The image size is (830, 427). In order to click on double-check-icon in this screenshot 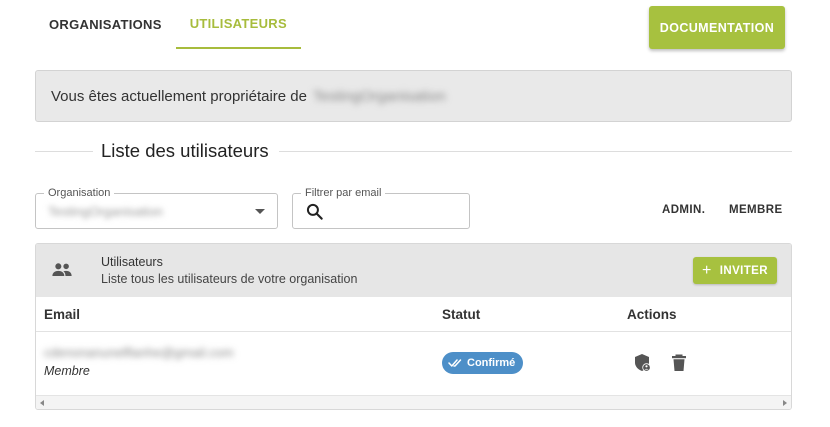, I will do `click(455, 363)`.